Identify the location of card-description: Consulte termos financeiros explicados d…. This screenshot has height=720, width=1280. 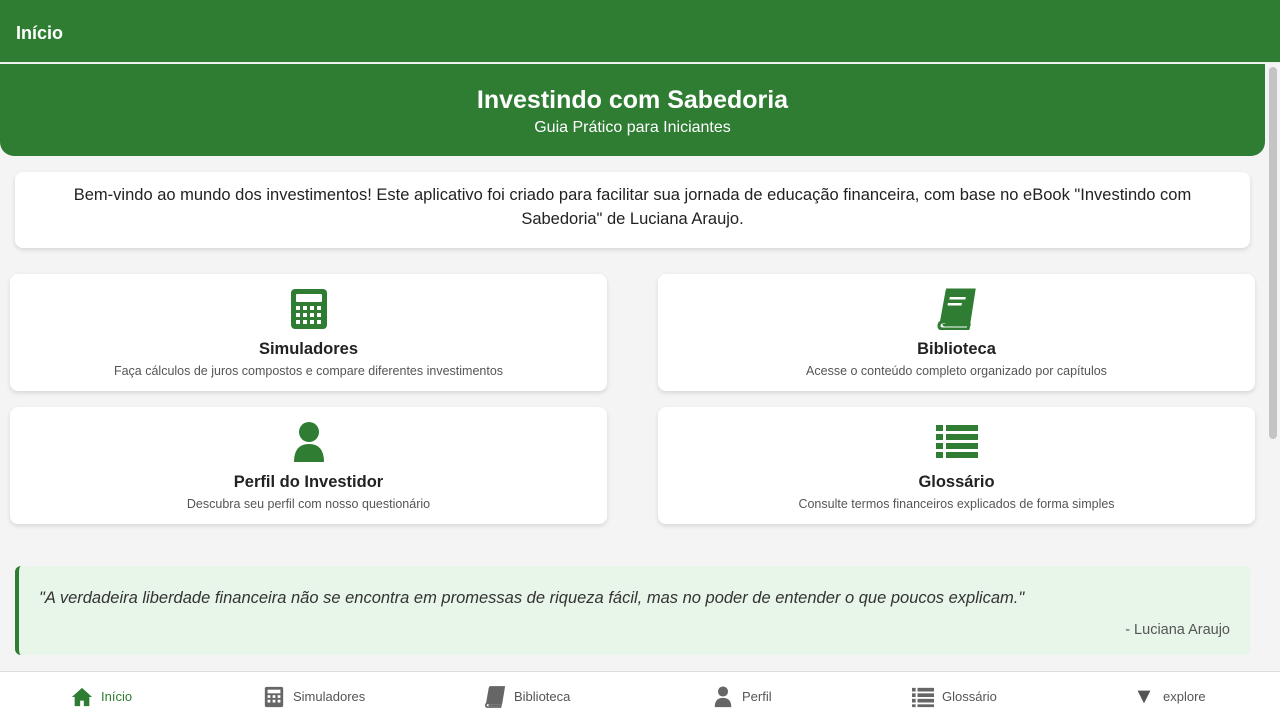
(956, 504).